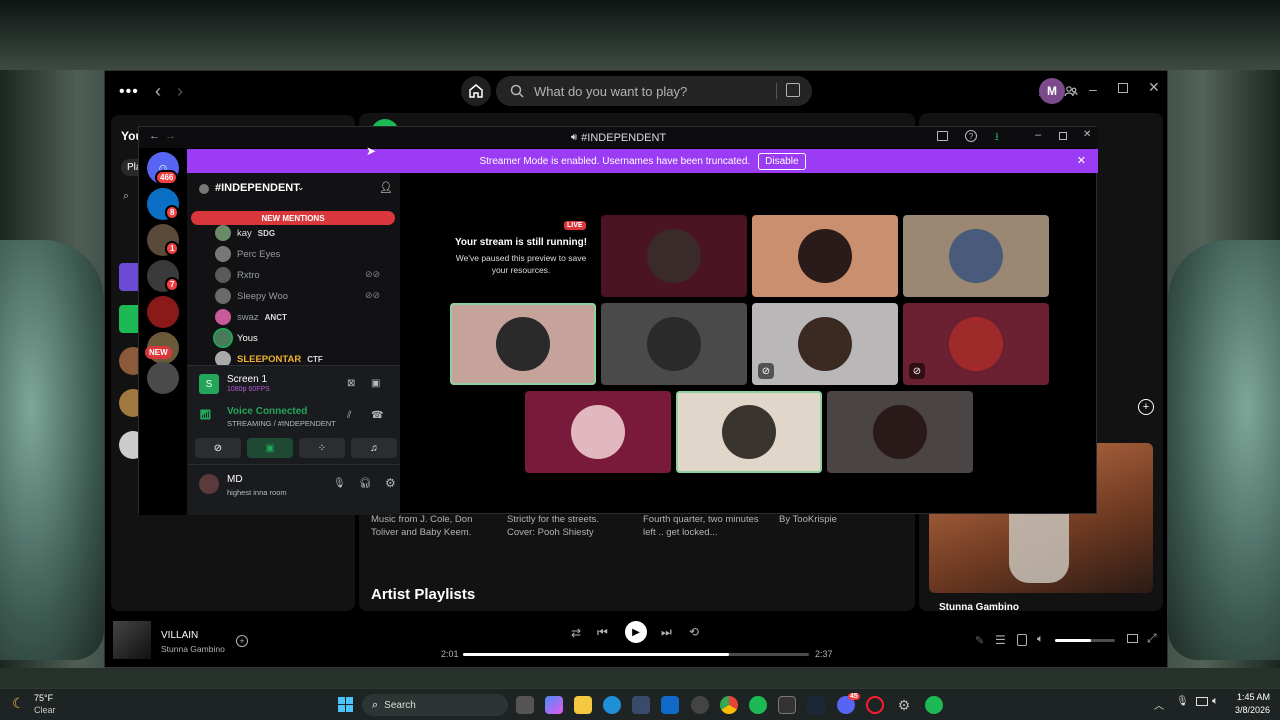 The image size is (1280, 720). I want to click on card-description: By TooKrispie, so click(838, 519).